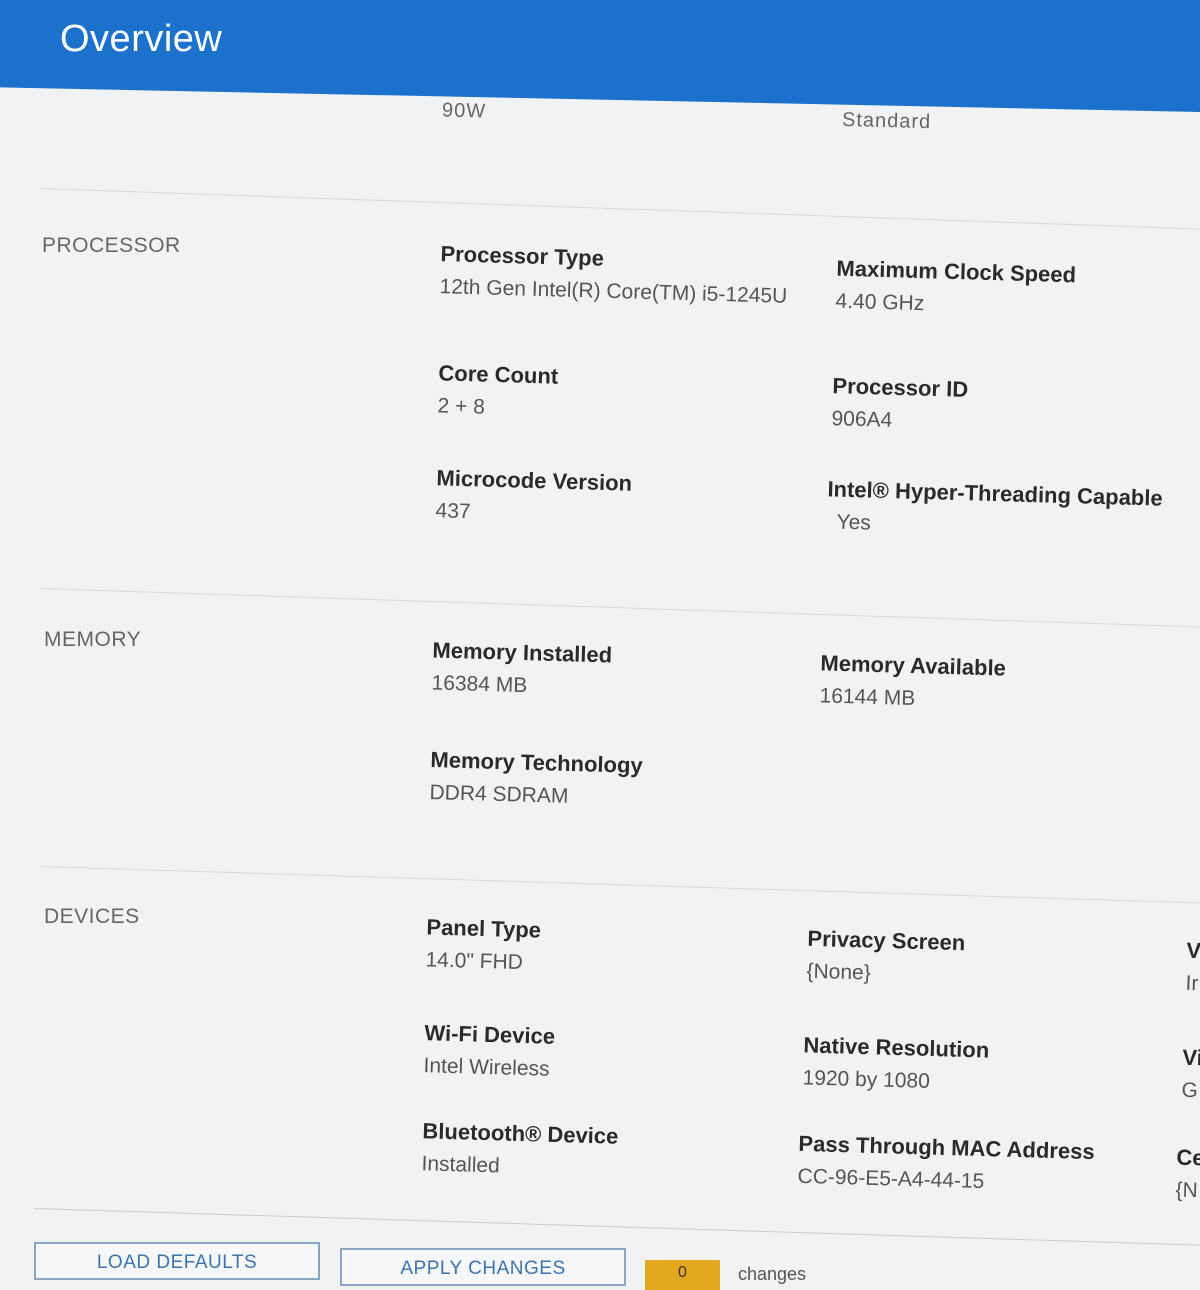  What do you see at coordinates (483, 944) in the screenshot?
I see `field-panel-type: Panel Type 14.0" FHD` at bounding box center [483, 944].